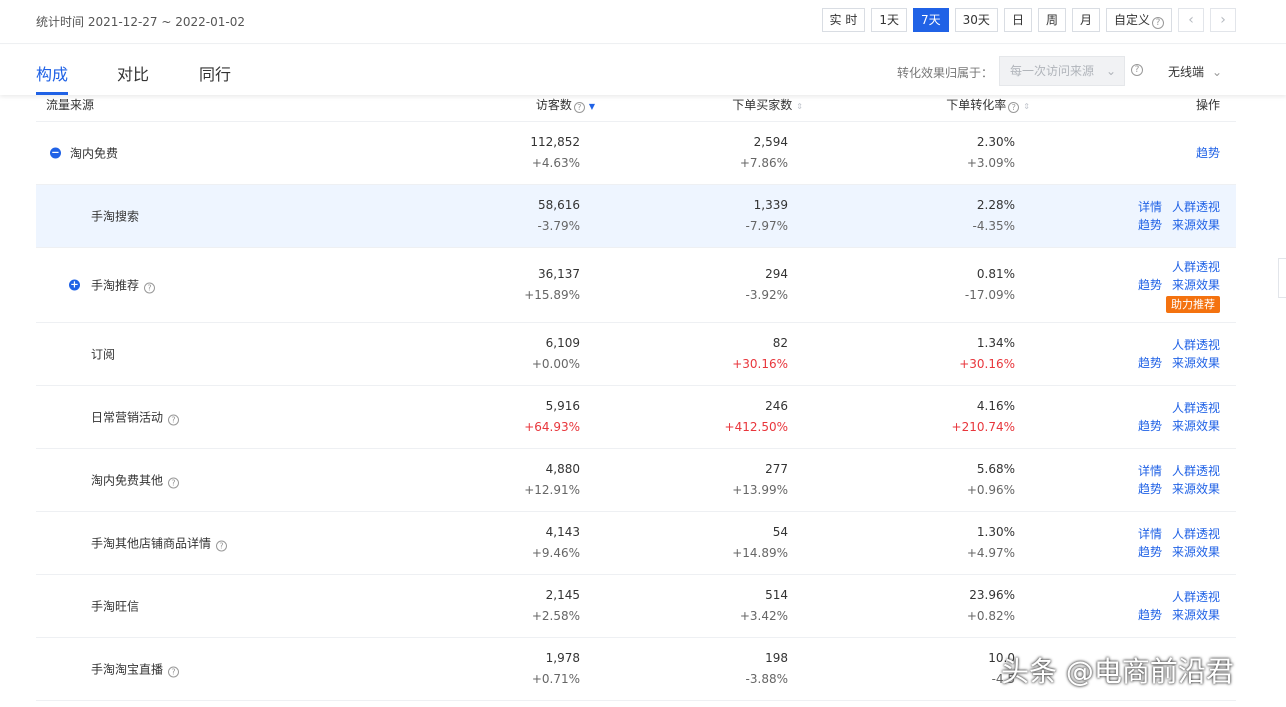 This screenshot has height=707, width=1286. I want to click on source-name: 手淘搜索, so click(115, 216).